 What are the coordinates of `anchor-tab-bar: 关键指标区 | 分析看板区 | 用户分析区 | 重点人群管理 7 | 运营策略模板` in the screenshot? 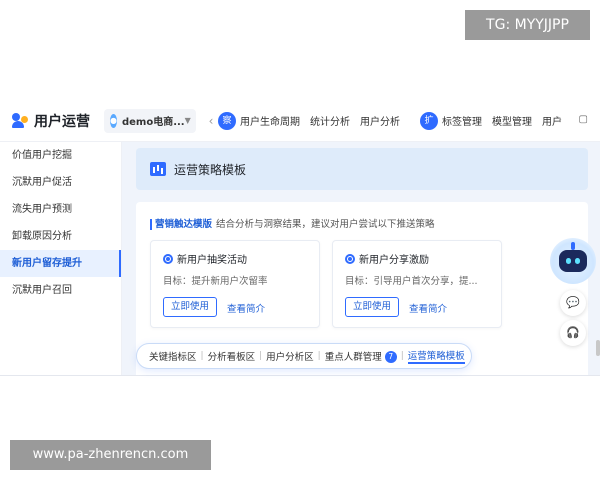 It's located at (304, 356).